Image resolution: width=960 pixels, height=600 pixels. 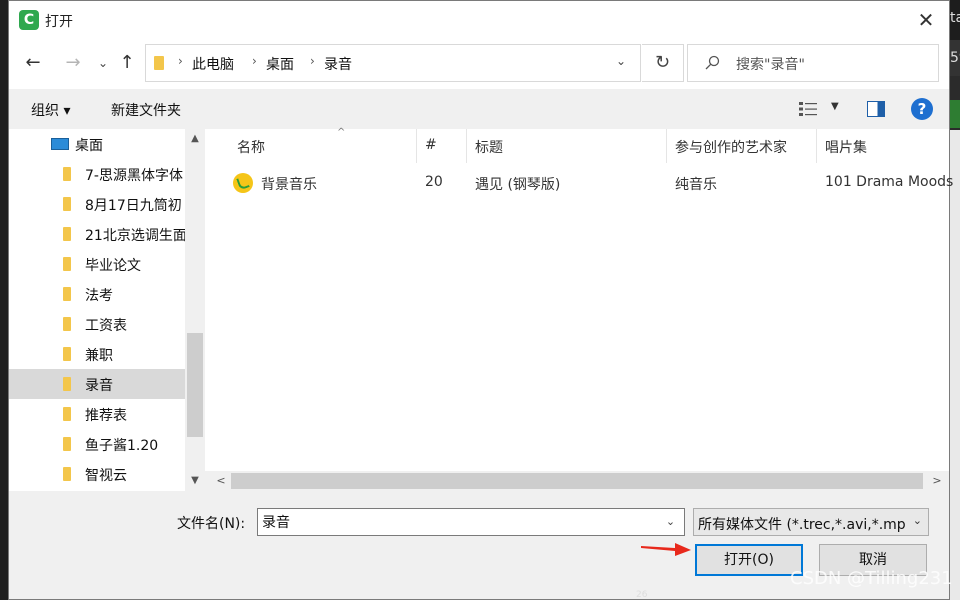 I want to click on sidebar-item: 21北京选调生面, so click(x=97, y=234).